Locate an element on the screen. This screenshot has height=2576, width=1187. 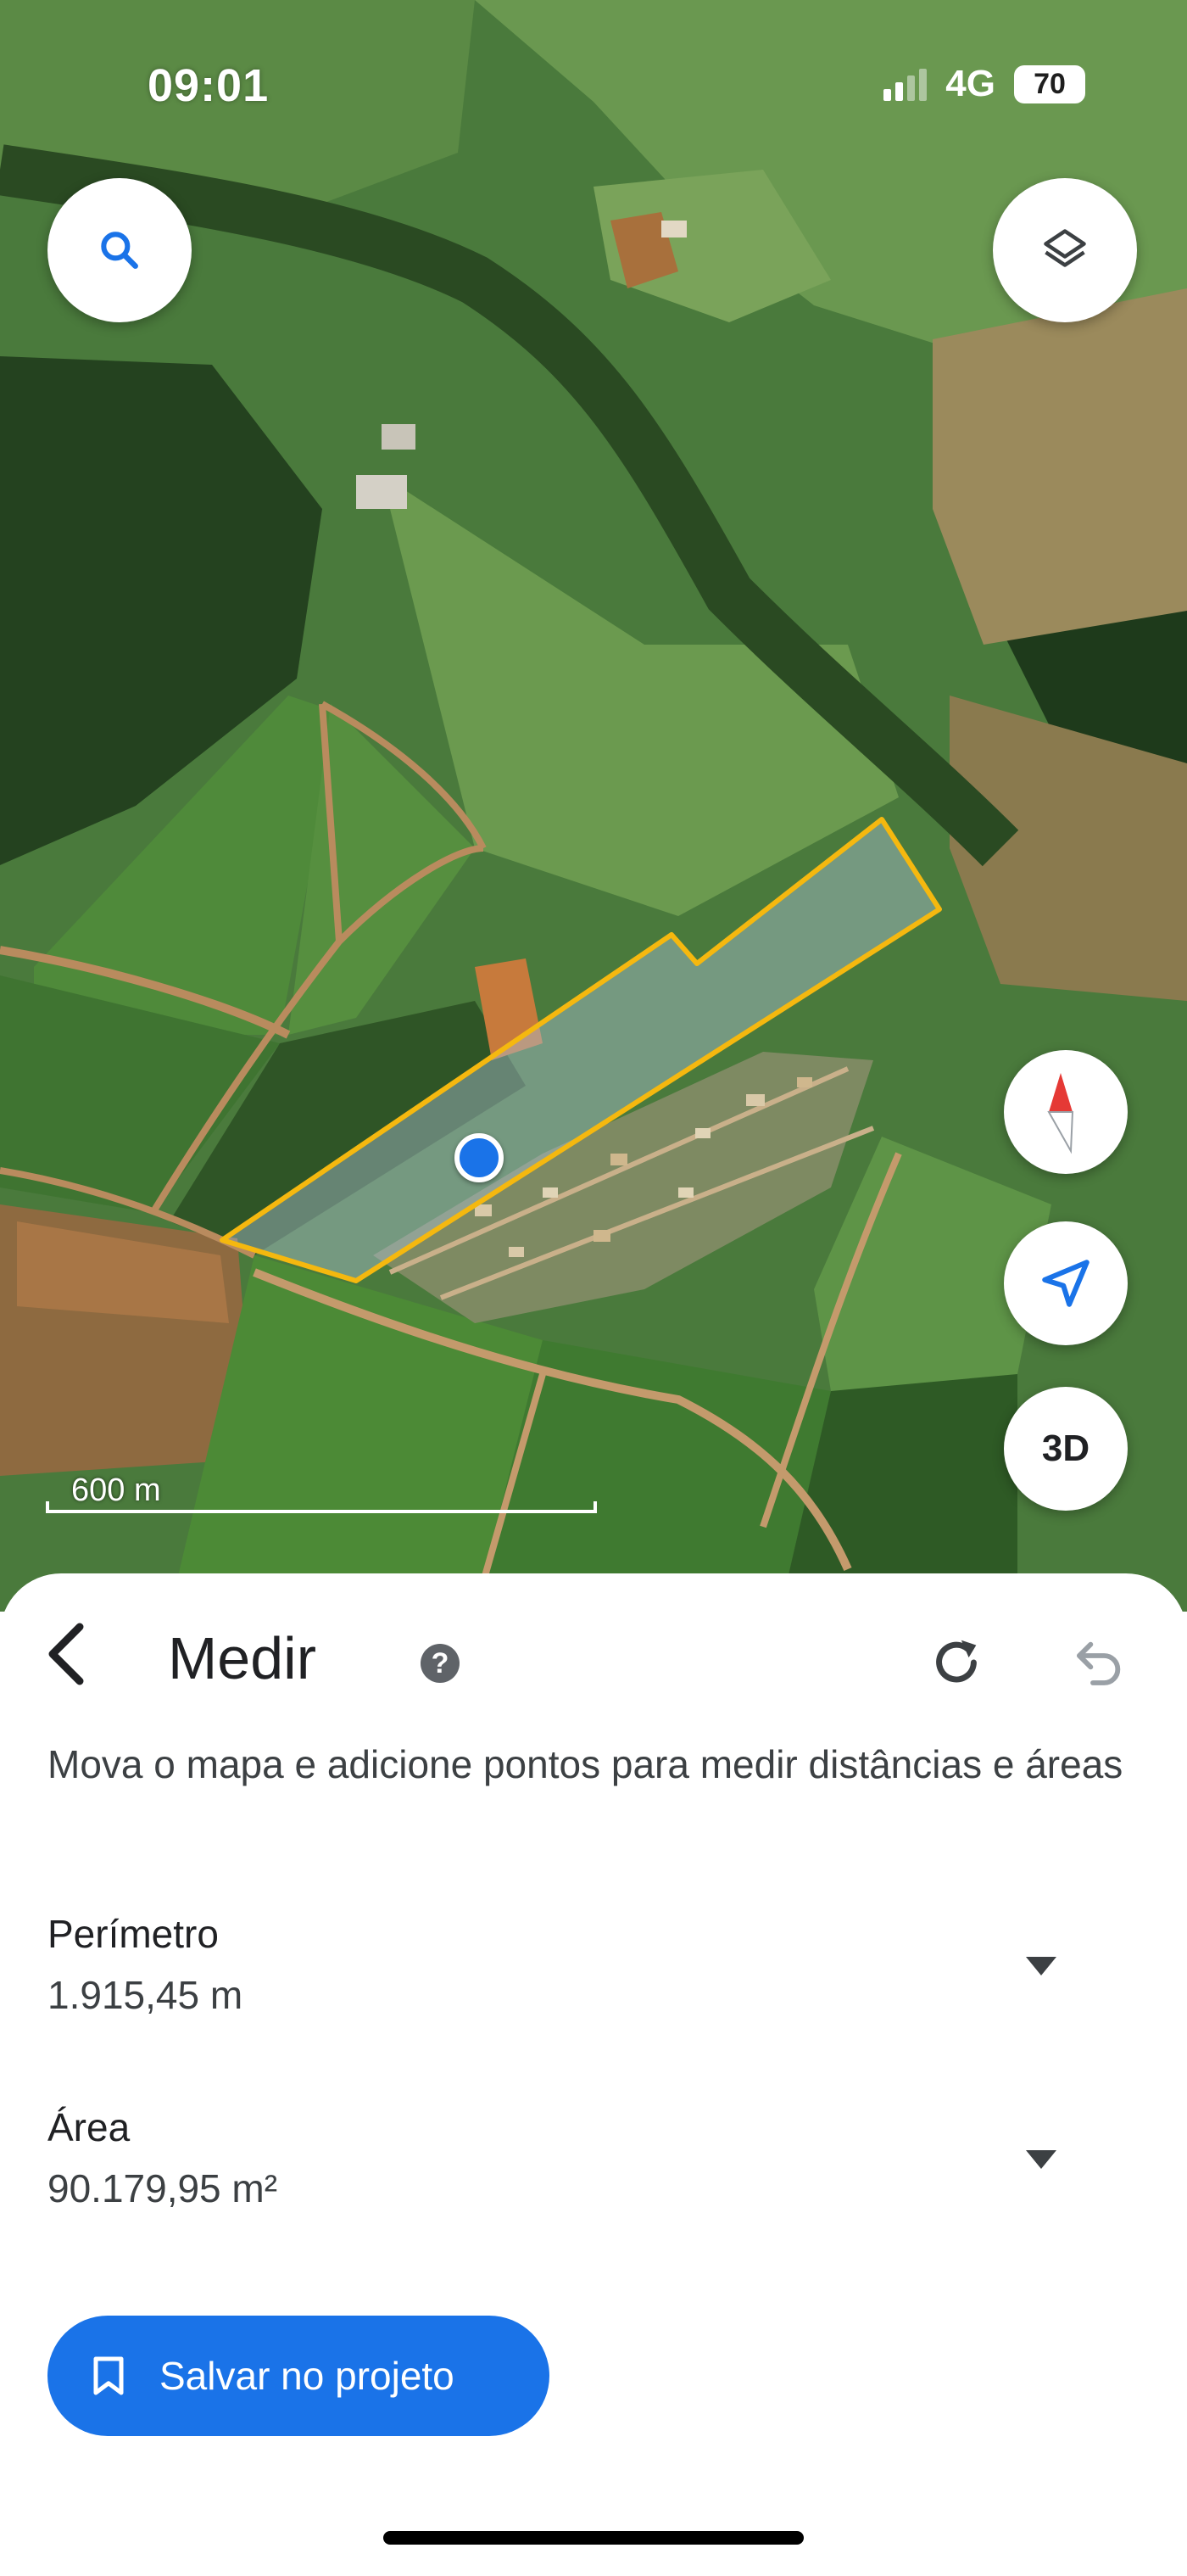
compass-icon is located at coordinates (1060, 1113).